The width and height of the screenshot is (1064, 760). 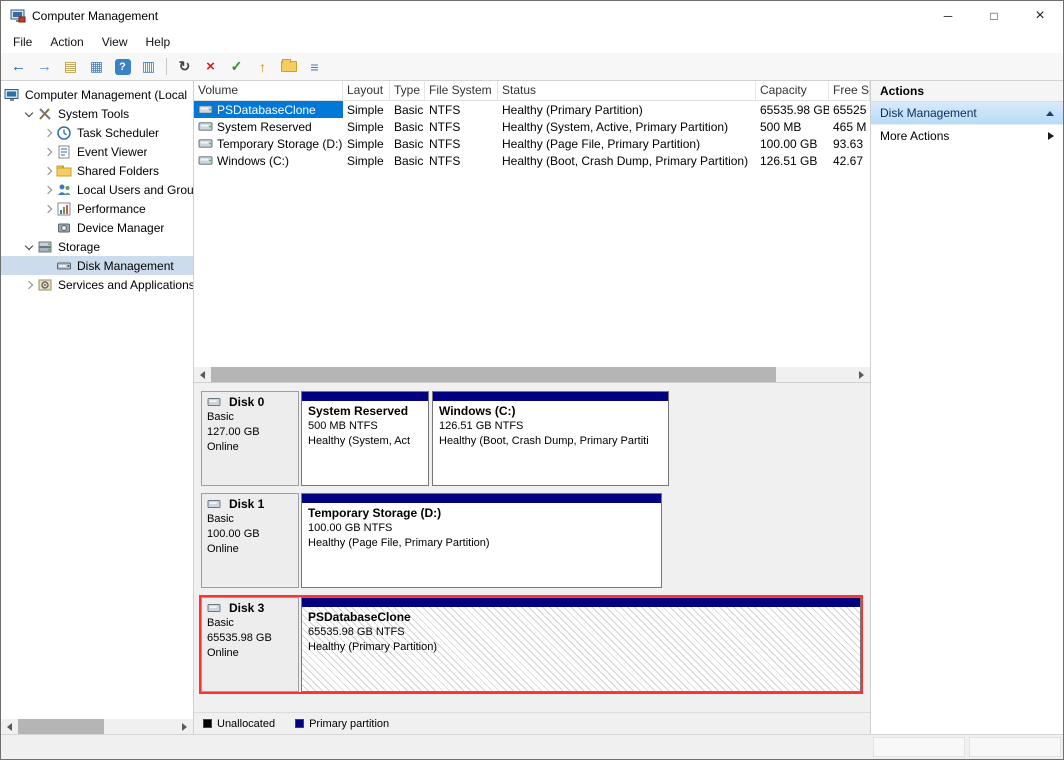 What do you see at coordinates (64, 228) in the screenshot?
I see `device-manager-icon` at bounding box center [64, 228].